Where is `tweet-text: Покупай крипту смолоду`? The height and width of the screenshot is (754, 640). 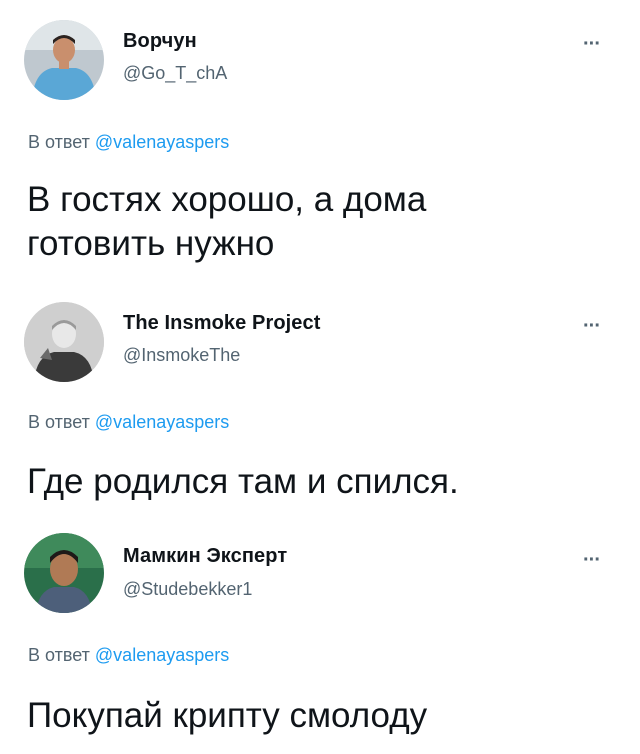 tweet-text: Покупай крипту смолоду is located at coordinates (227, 716).